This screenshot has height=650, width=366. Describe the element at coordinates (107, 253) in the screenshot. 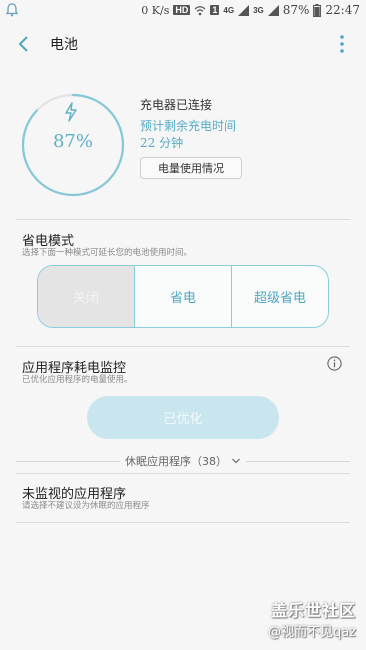

I see `power-saving-subtitle: 选择下面一种模式可延长您的电池使用时间。` at that location.